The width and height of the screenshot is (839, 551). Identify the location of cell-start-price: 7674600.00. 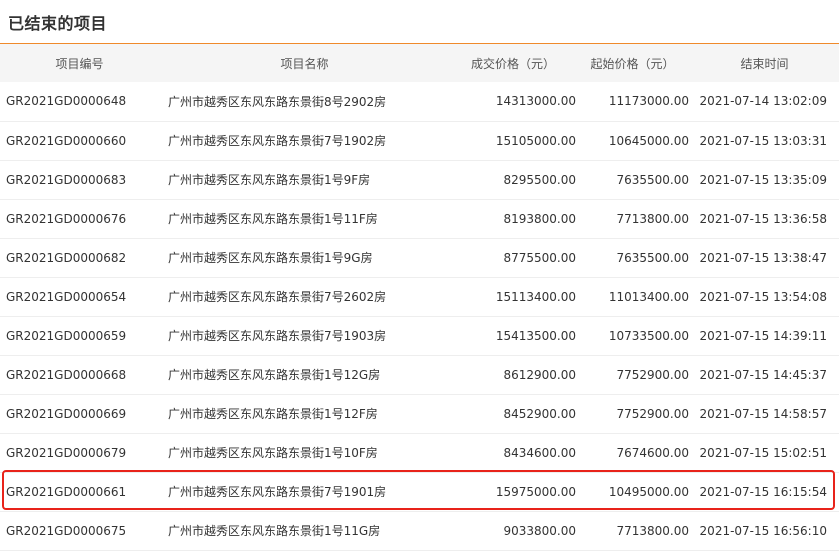
(652, 452).